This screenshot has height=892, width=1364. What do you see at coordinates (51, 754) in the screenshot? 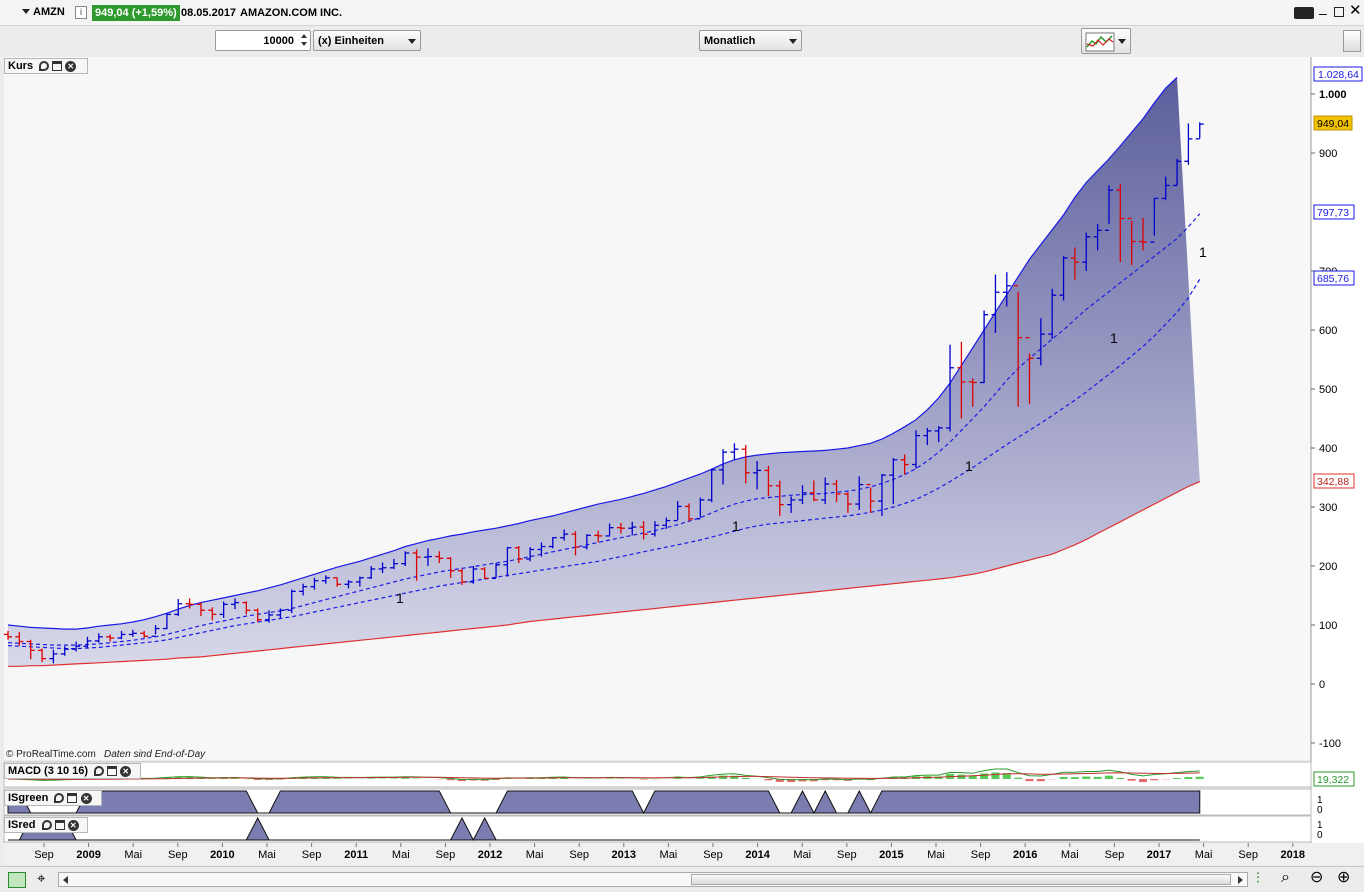
I see `copyright-text: © ProRealTime.com` at bounding box center [51, 754].